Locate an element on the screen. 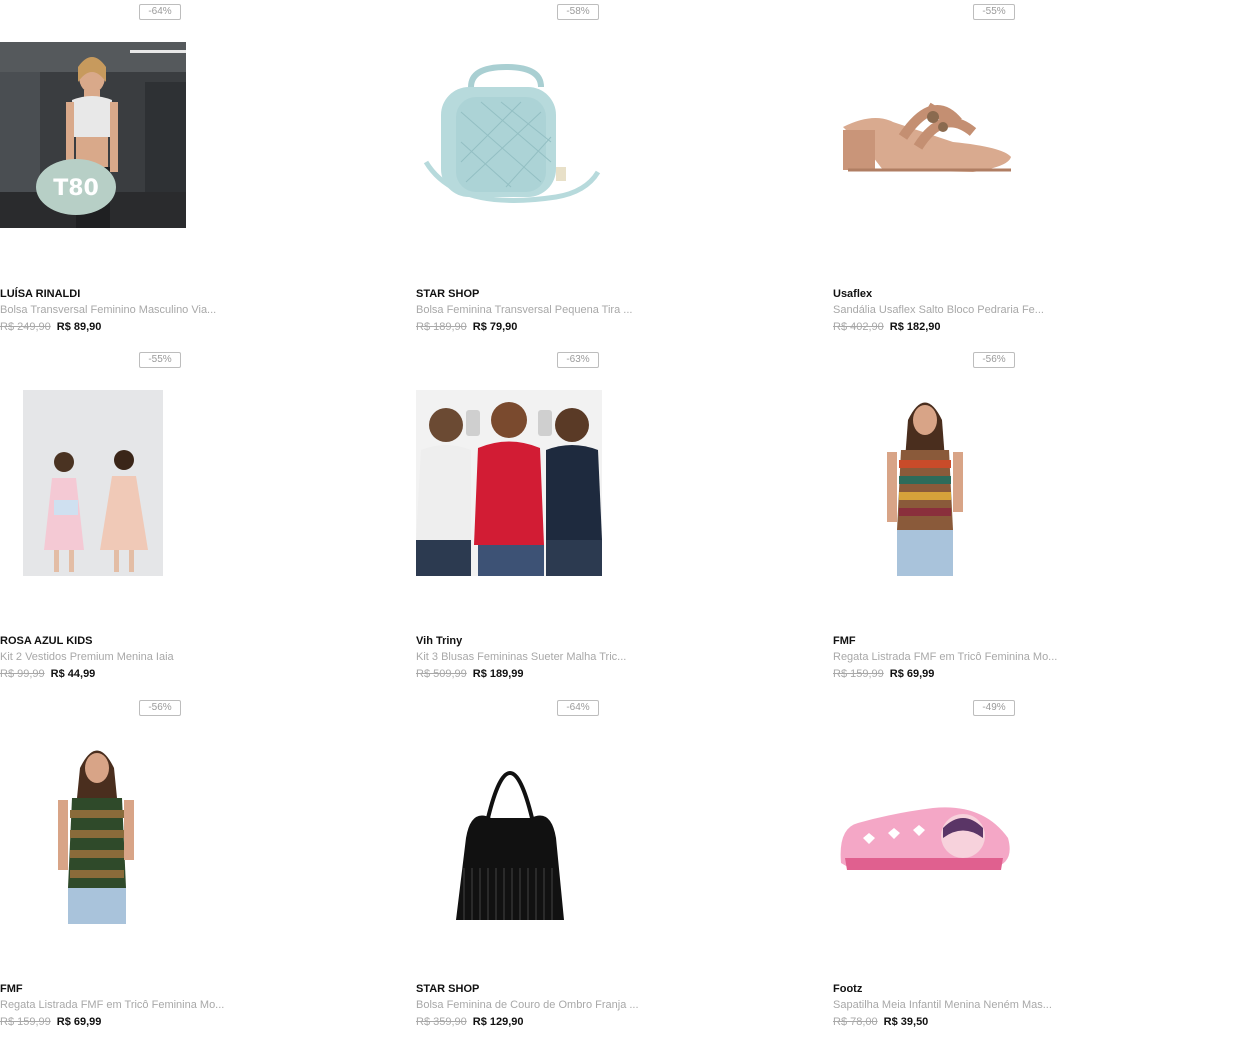 The image size is (1250, 1043). product-brand: Usaflex is located at coordinates (852, 294).